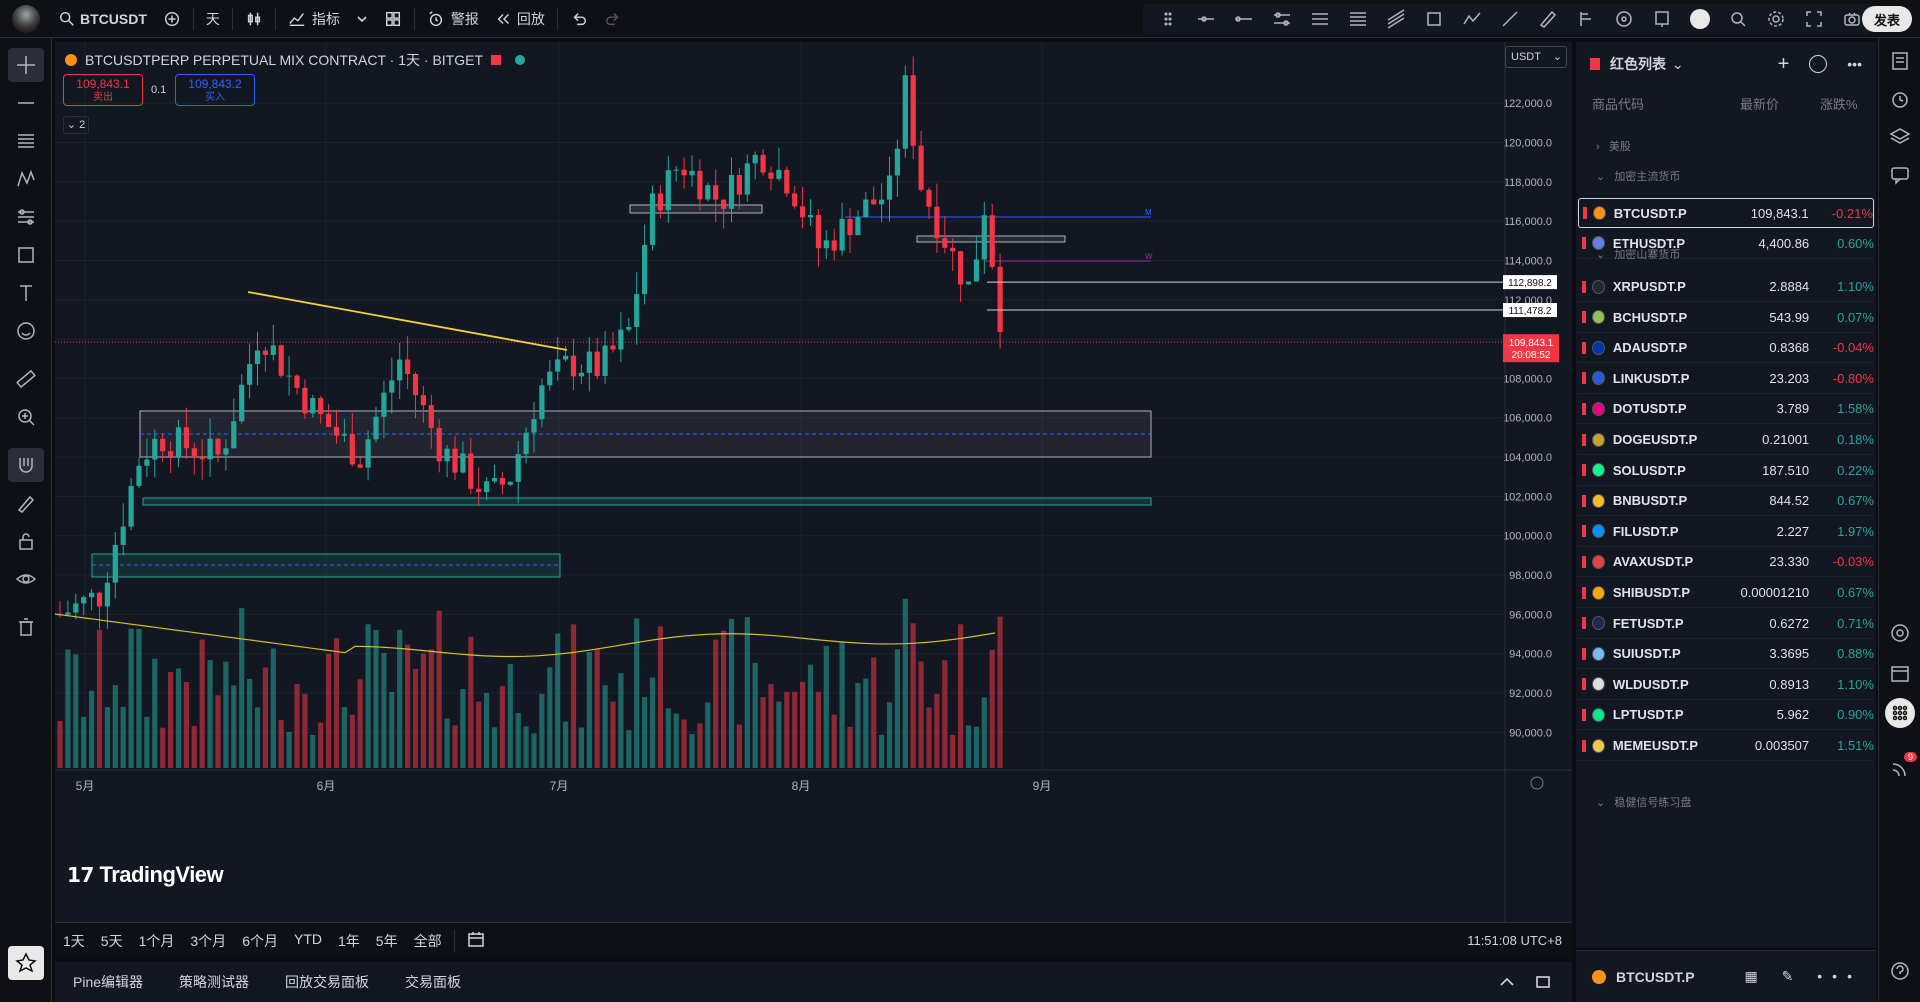 This screenshot has width=1920, height=1002. I want to click on list-item: FETUSDT.P 0.6272 0.71%, so click(1726, 624).